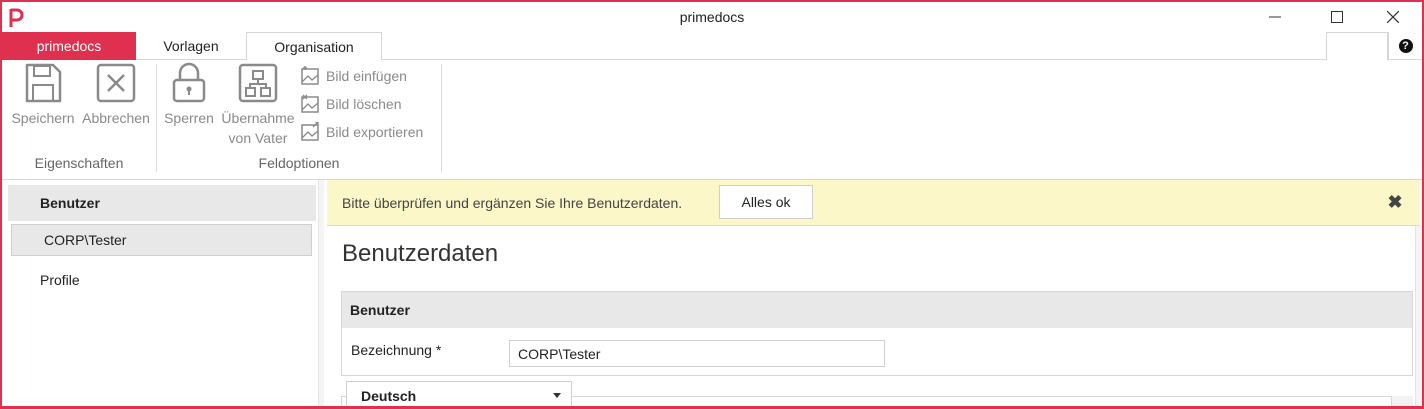  What do you see at coordinates (60, 280) in the screenshot?
I see `sidebar-item-profile: Profile` at bounding box center [60, 280].